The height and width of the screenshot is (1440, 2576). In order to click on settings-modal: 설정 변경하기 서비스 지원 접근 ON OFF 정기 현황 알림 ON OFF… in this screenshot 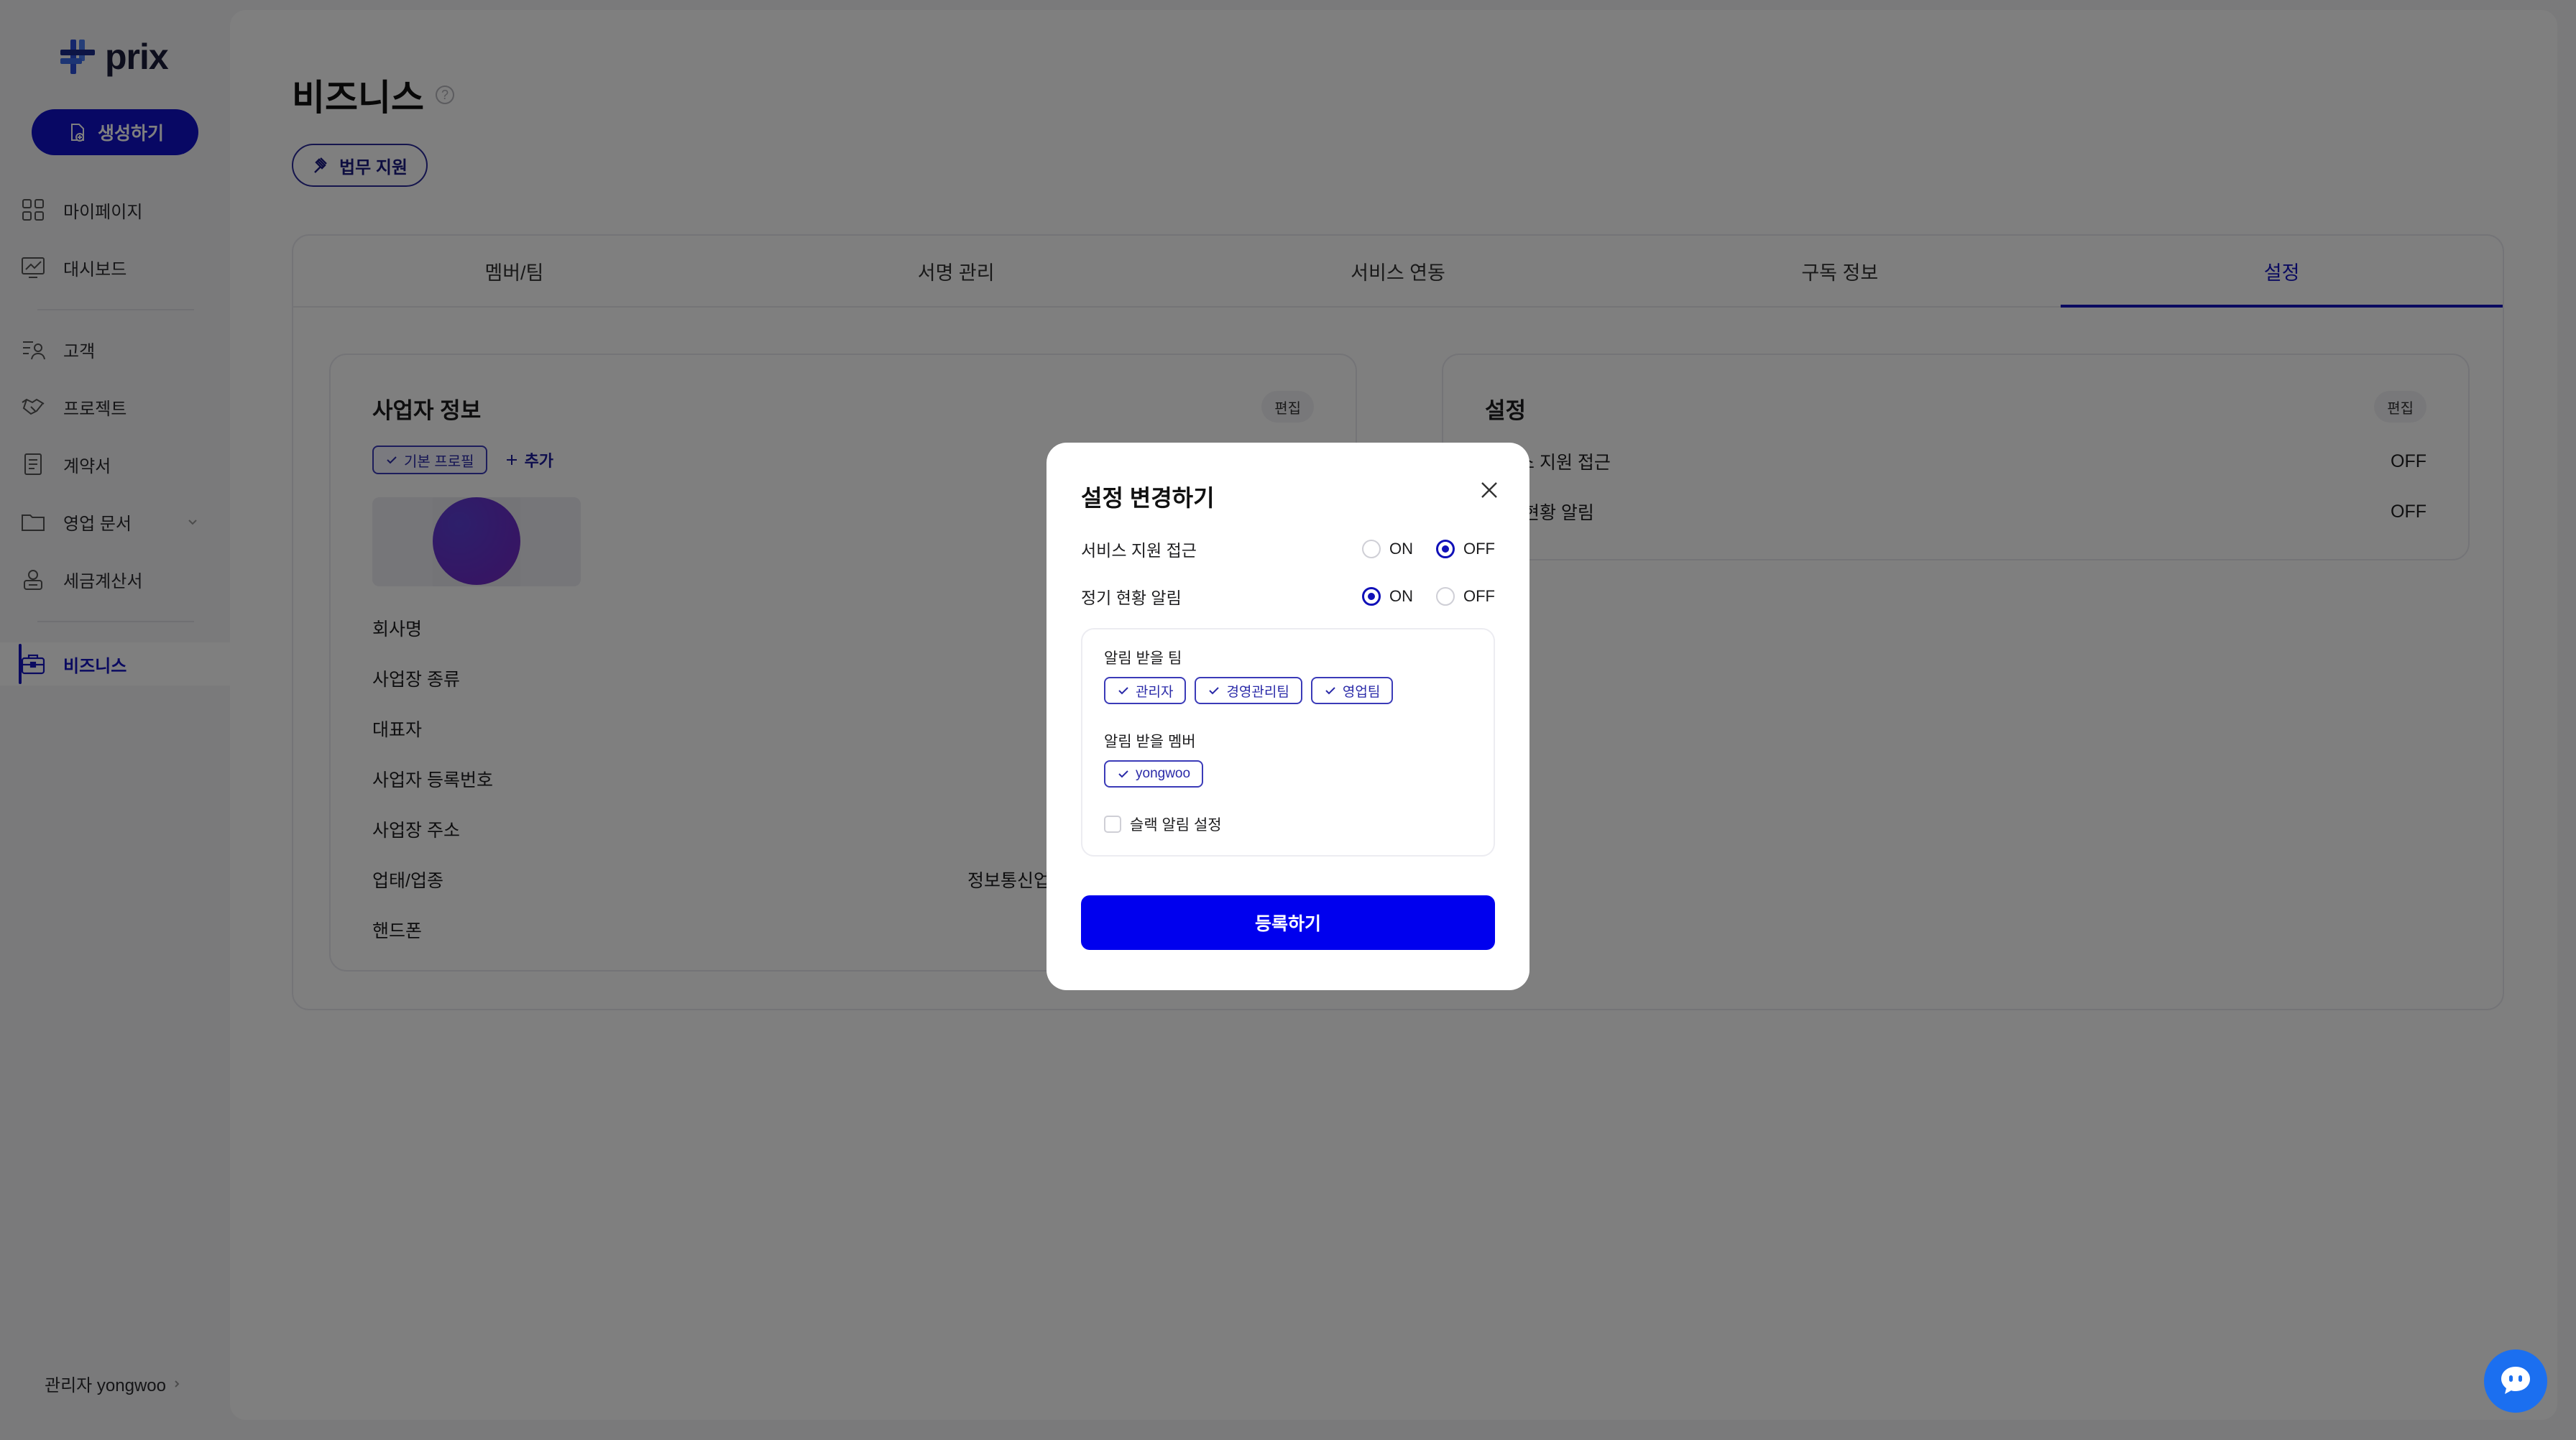, I will do `click(1288, 716)`.